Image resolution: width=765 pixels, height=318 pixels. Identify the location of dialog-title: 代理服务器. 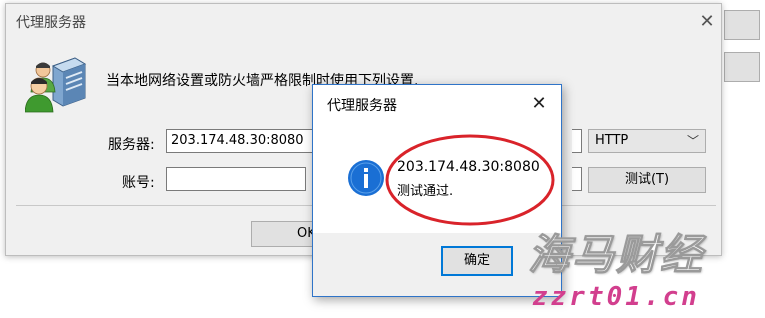
(362, 106).